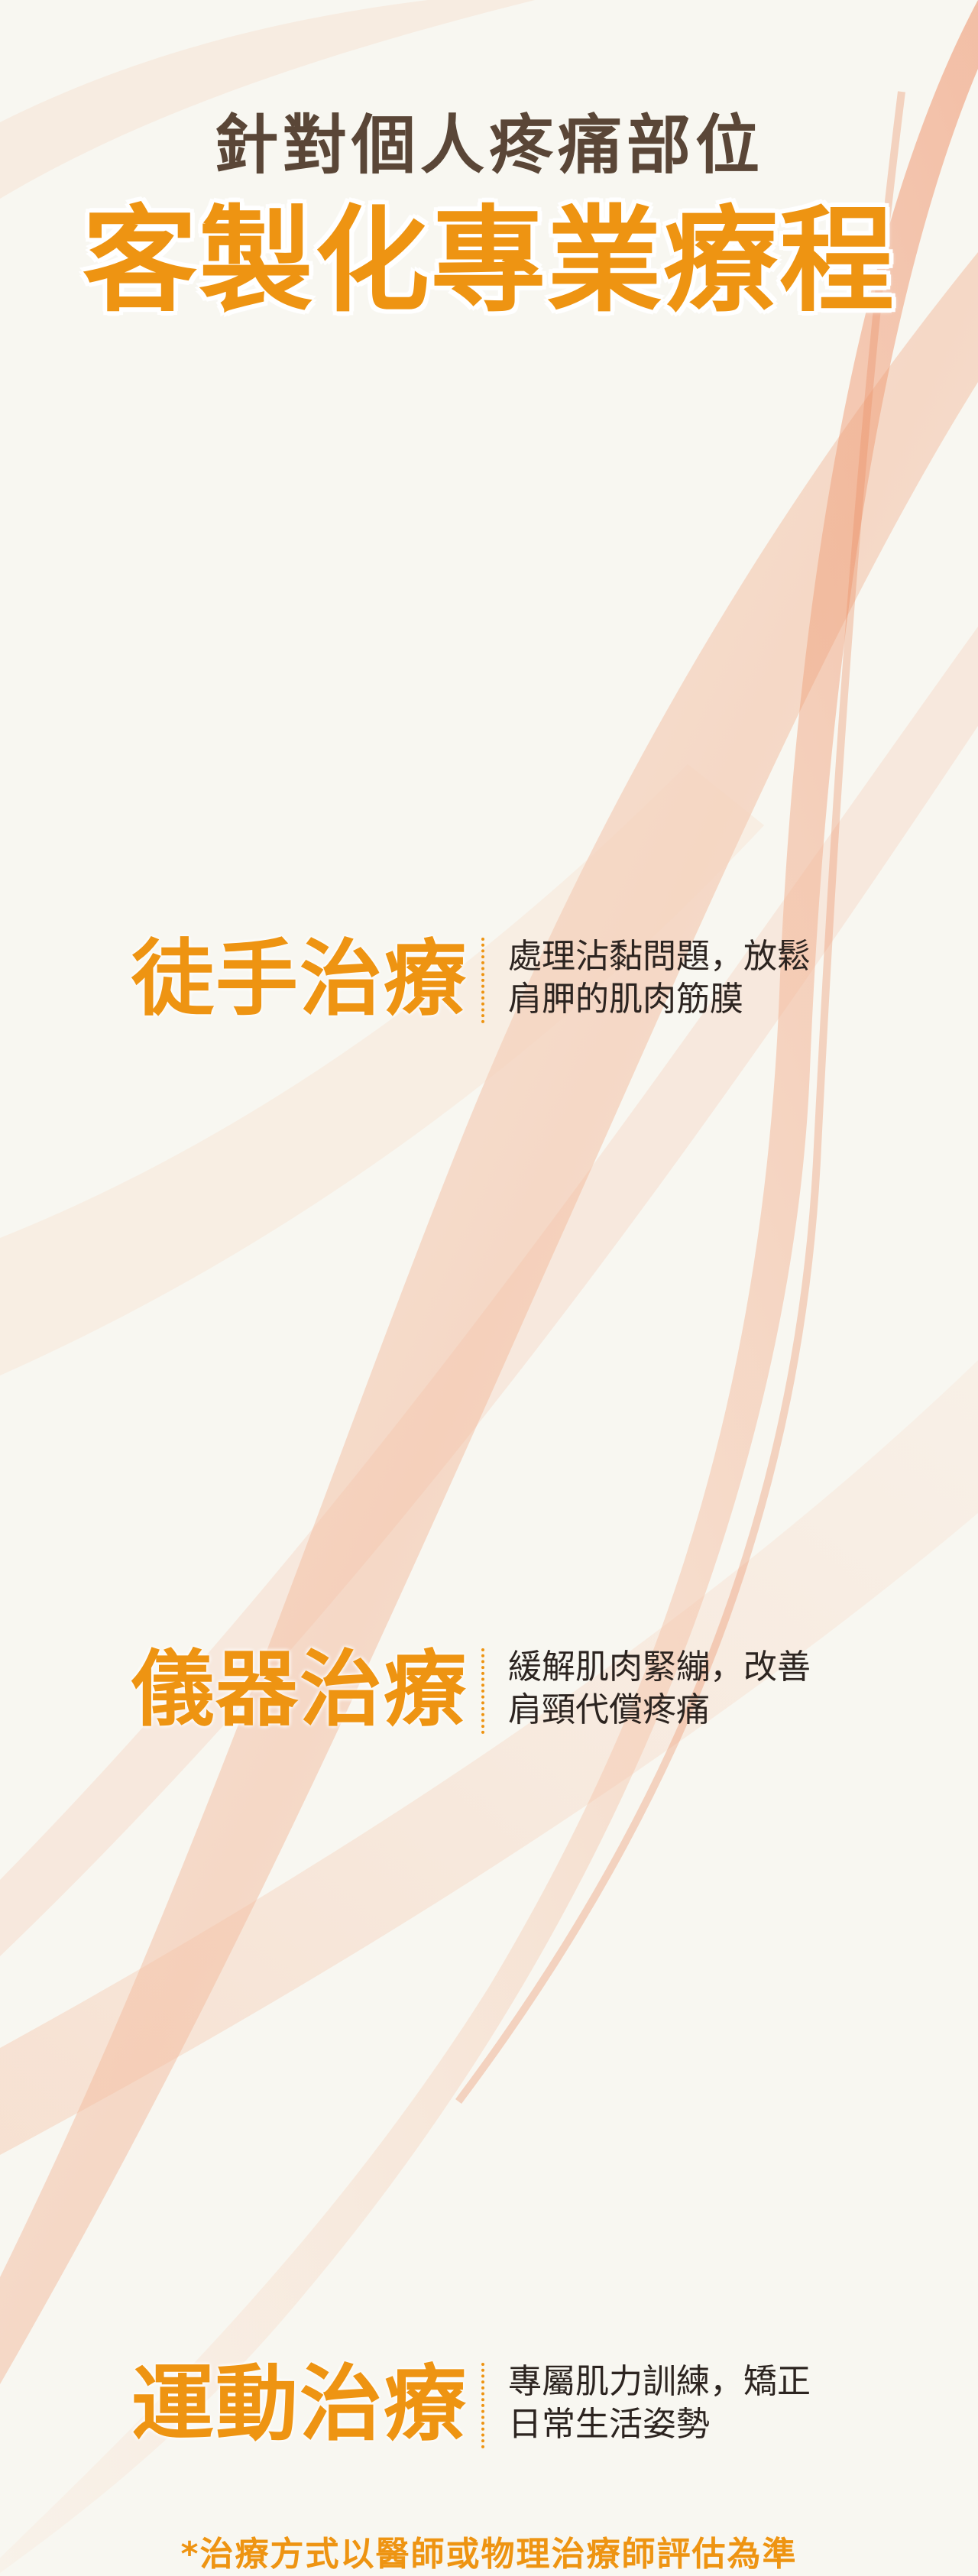  Describe the element at coordinates (659, 956) in the screenshot. I see `description-line: 處理沾黏問題，放鬆` at that location.